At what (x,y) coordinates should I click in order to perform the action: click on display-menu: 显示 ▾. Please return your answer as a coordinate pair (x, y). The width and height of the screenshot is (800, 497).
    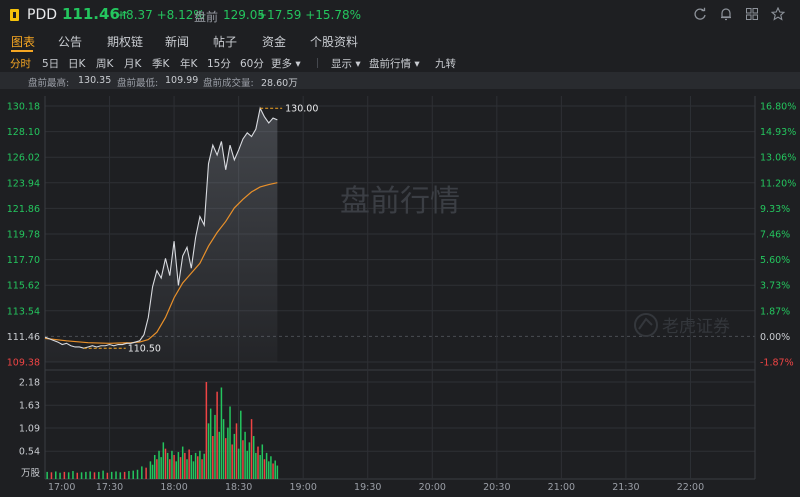
    Looking at the image, I should click on (346, 63).